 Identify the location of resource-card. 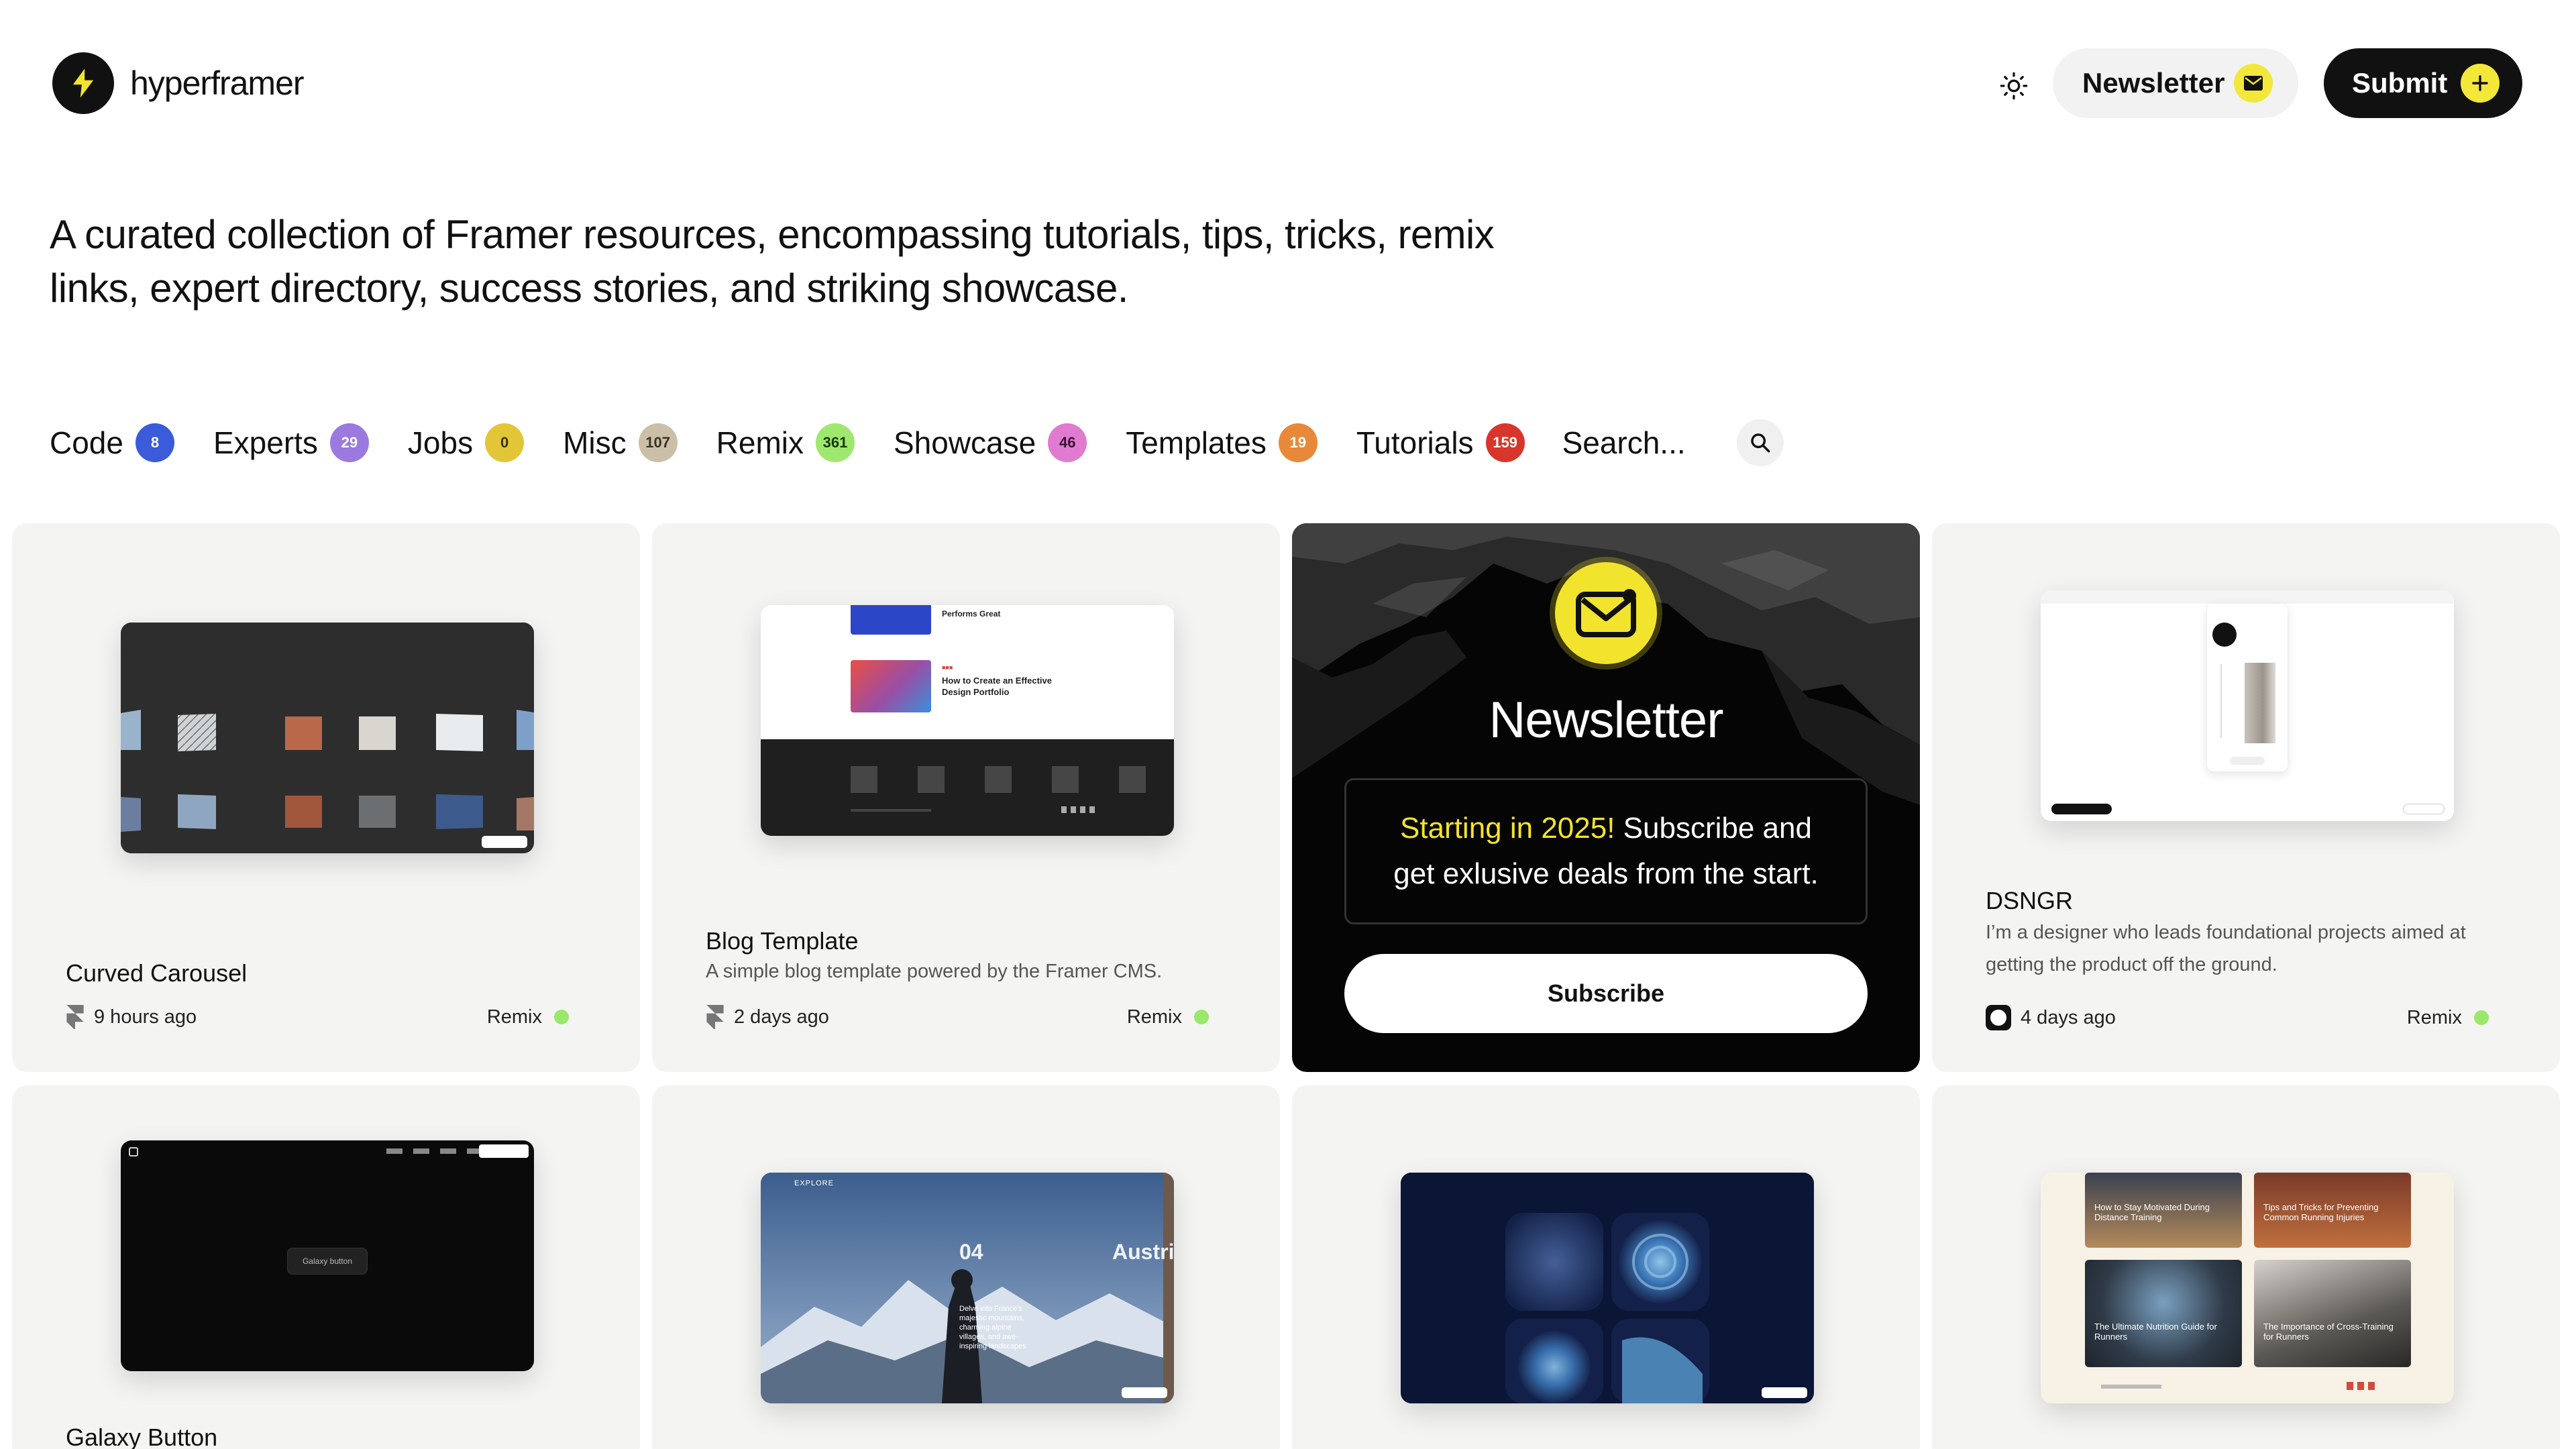
(1606, 1267).